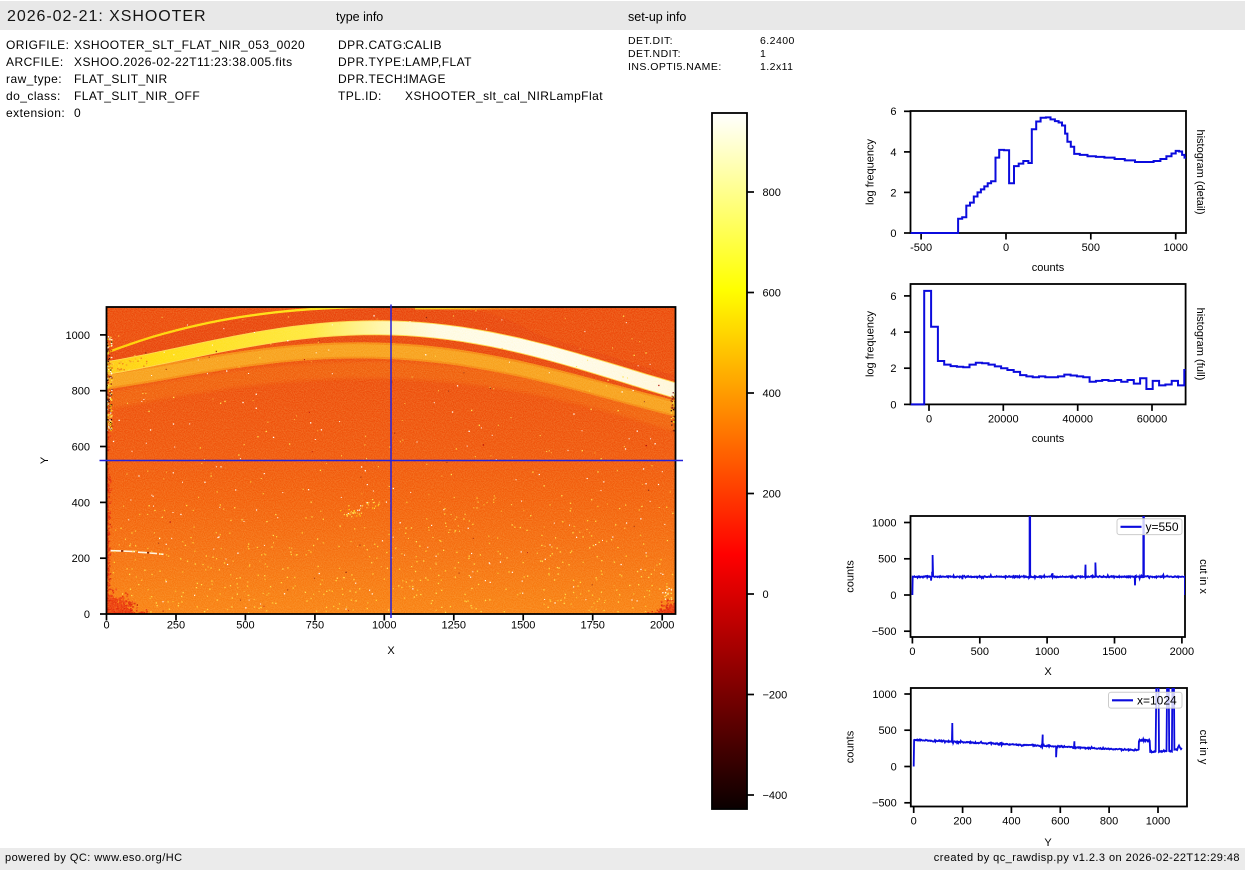 The image size is (1245, 870). Describe the element at coordinates (592, 626) in the screenshot. I see `svg-text: 1750` at that location.